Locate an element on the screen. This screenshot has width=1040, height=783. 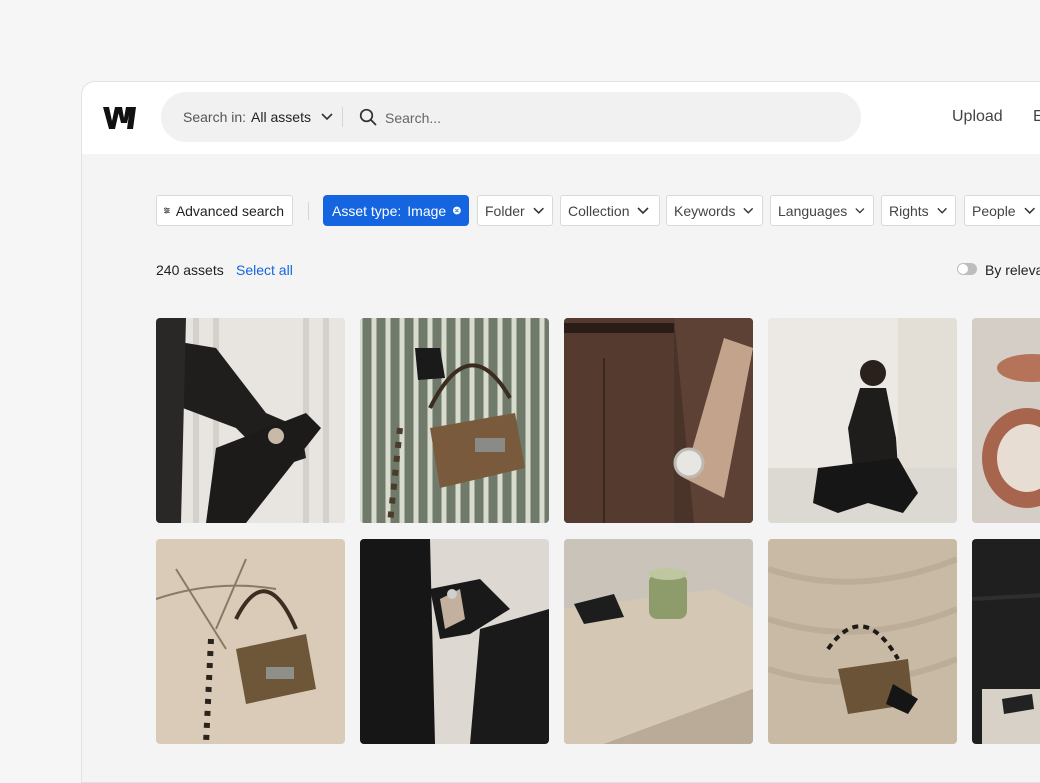
folder-filter-label: Folder is located at coordinates (505, 210).